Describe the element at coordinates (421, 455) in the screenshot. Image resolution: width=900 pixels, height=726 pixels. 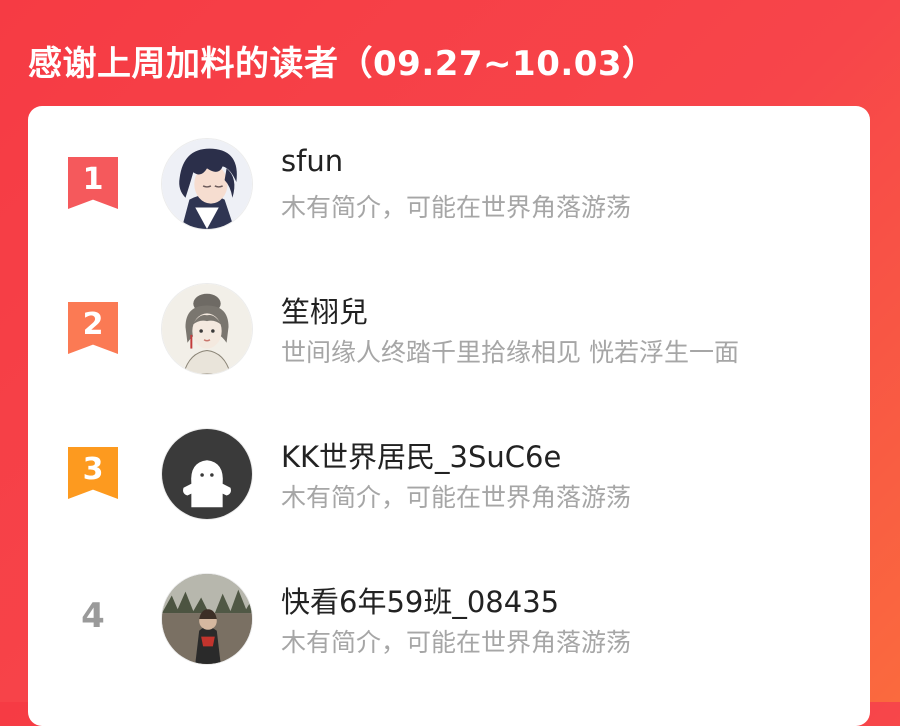
I see `reader-name: KK世界居民_3SuC6e` at that location.